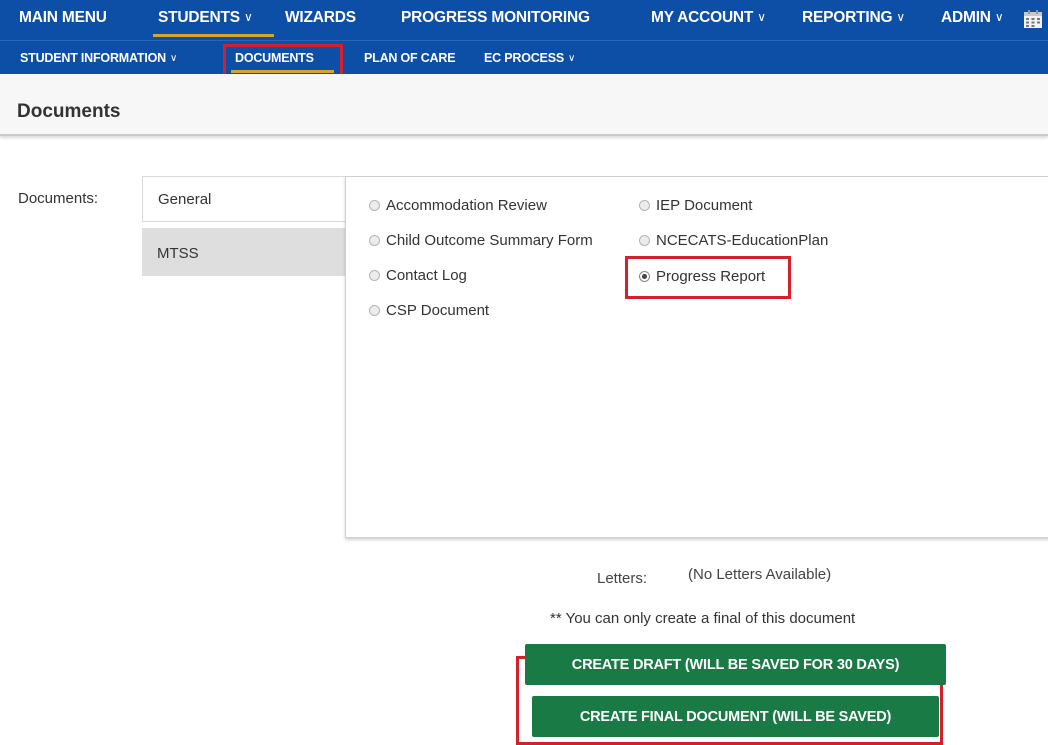  I want to click on radio-label: Accommodation Review, so click(466, 205).